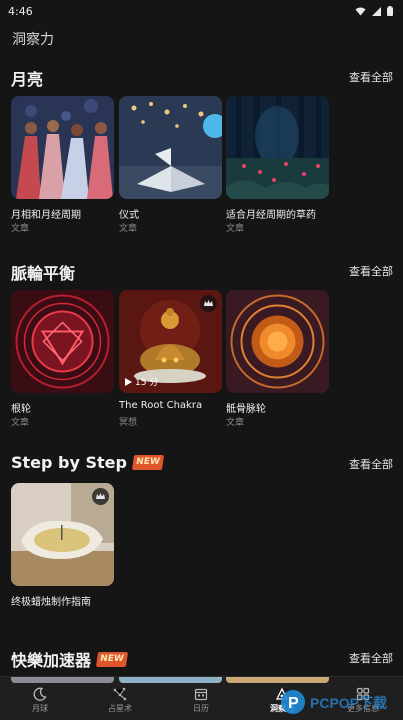 Image resolution: width=403 pixels, height=720 pixels. What do you see at coordinates (201, 701) in the screenshot?
I see `nav-item-calendar: 日历` at bounding box center [201, 701].